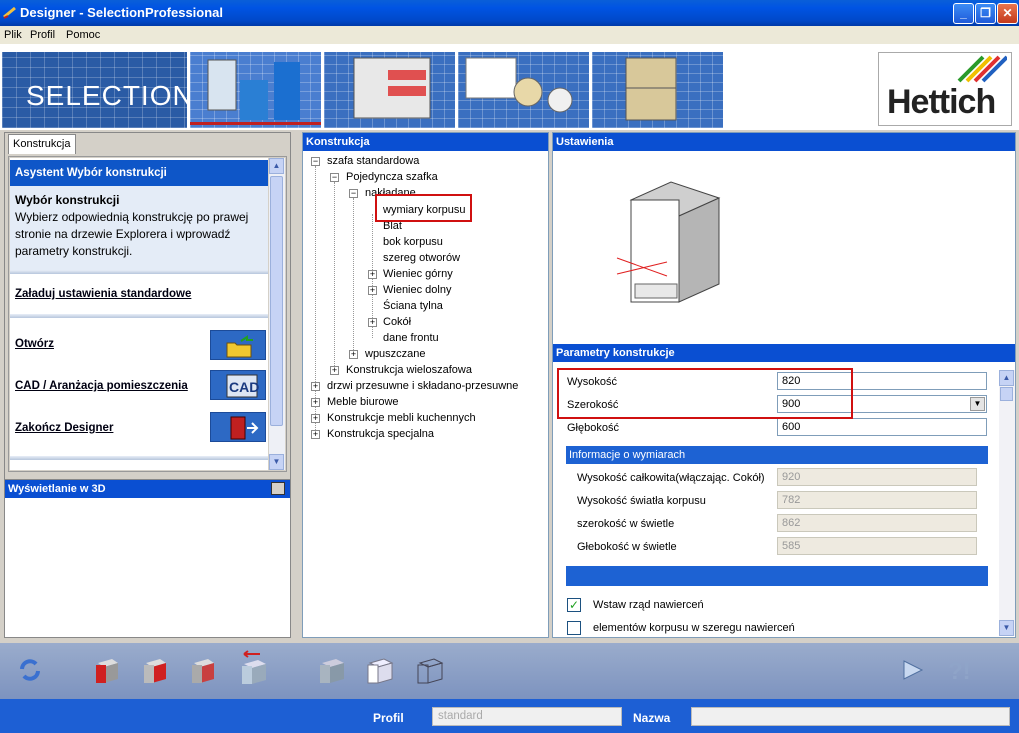 The width and height of the screenshot is (1019, 733). What do you see at coordinates (648, 605) in the screenshot?
I see `drilling-row-label: Wstaw rząd nawierceń` at bounding box center [648, 605].